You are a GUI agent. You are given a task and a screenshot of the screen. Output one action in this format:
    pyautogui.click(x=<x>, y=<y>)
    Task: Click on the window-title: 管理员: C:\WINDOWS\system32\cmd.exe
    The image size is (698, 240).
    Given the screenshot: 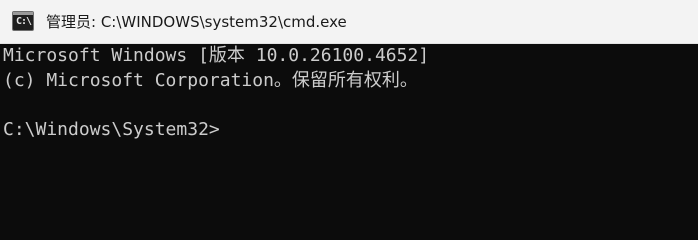 What is the action you would take?
    pyautogui.click(x=196, y=22)
    